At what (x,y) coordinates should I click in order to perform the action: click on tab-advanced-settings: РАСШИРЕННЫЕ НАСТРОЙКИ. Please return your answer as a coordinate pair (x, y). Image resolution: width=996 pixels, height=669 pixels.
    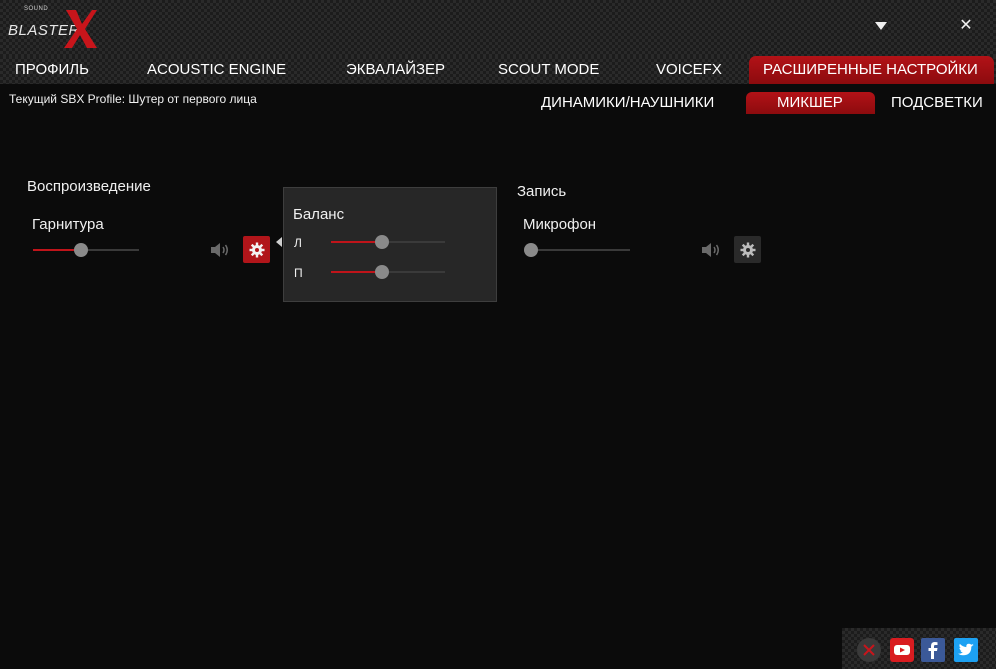
    Looking at the image, I should click on (871, 70).